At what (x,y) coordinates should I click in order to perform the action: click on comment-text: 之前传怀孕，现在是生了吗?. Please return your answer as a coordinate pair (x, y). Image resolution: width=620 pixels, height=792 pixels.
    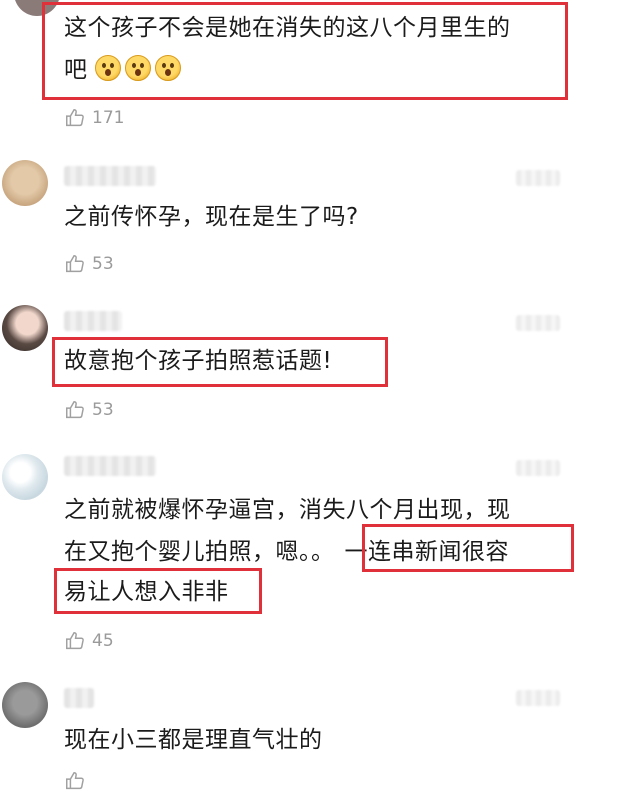
    Looking at the image, I should click on (211, 217).